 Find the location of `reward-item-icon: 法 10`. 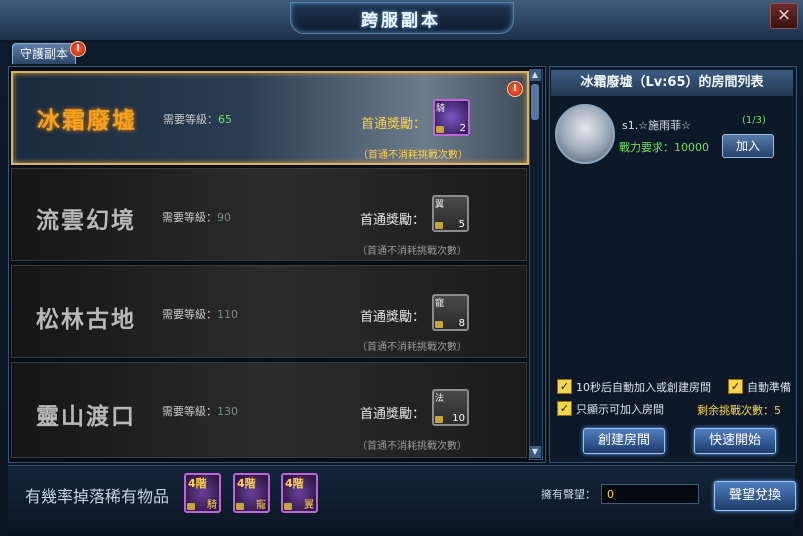

reward-item-icon: 法 10 is located at coordinates (450, 407).